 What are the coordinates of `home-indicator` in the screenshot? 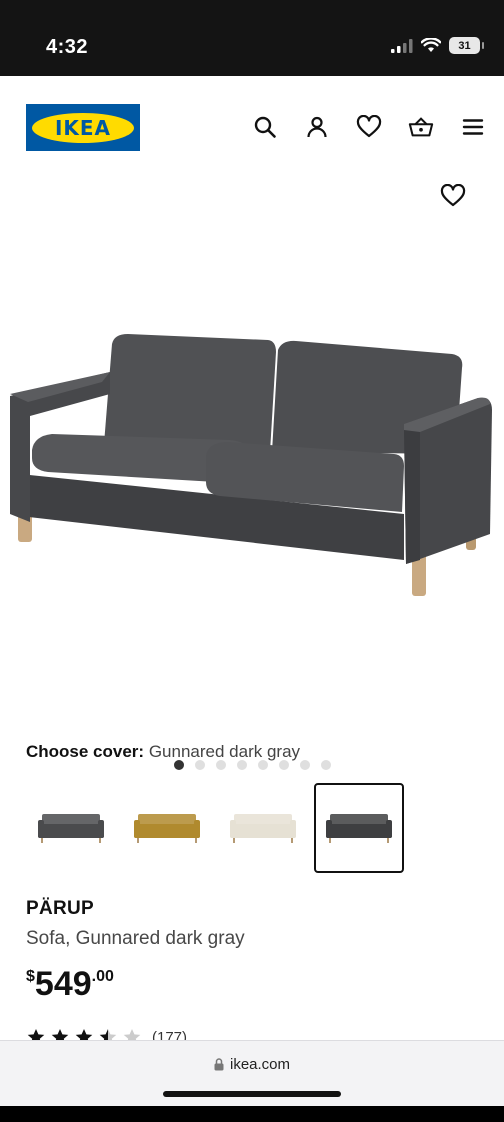 It's located at (252, 1094).